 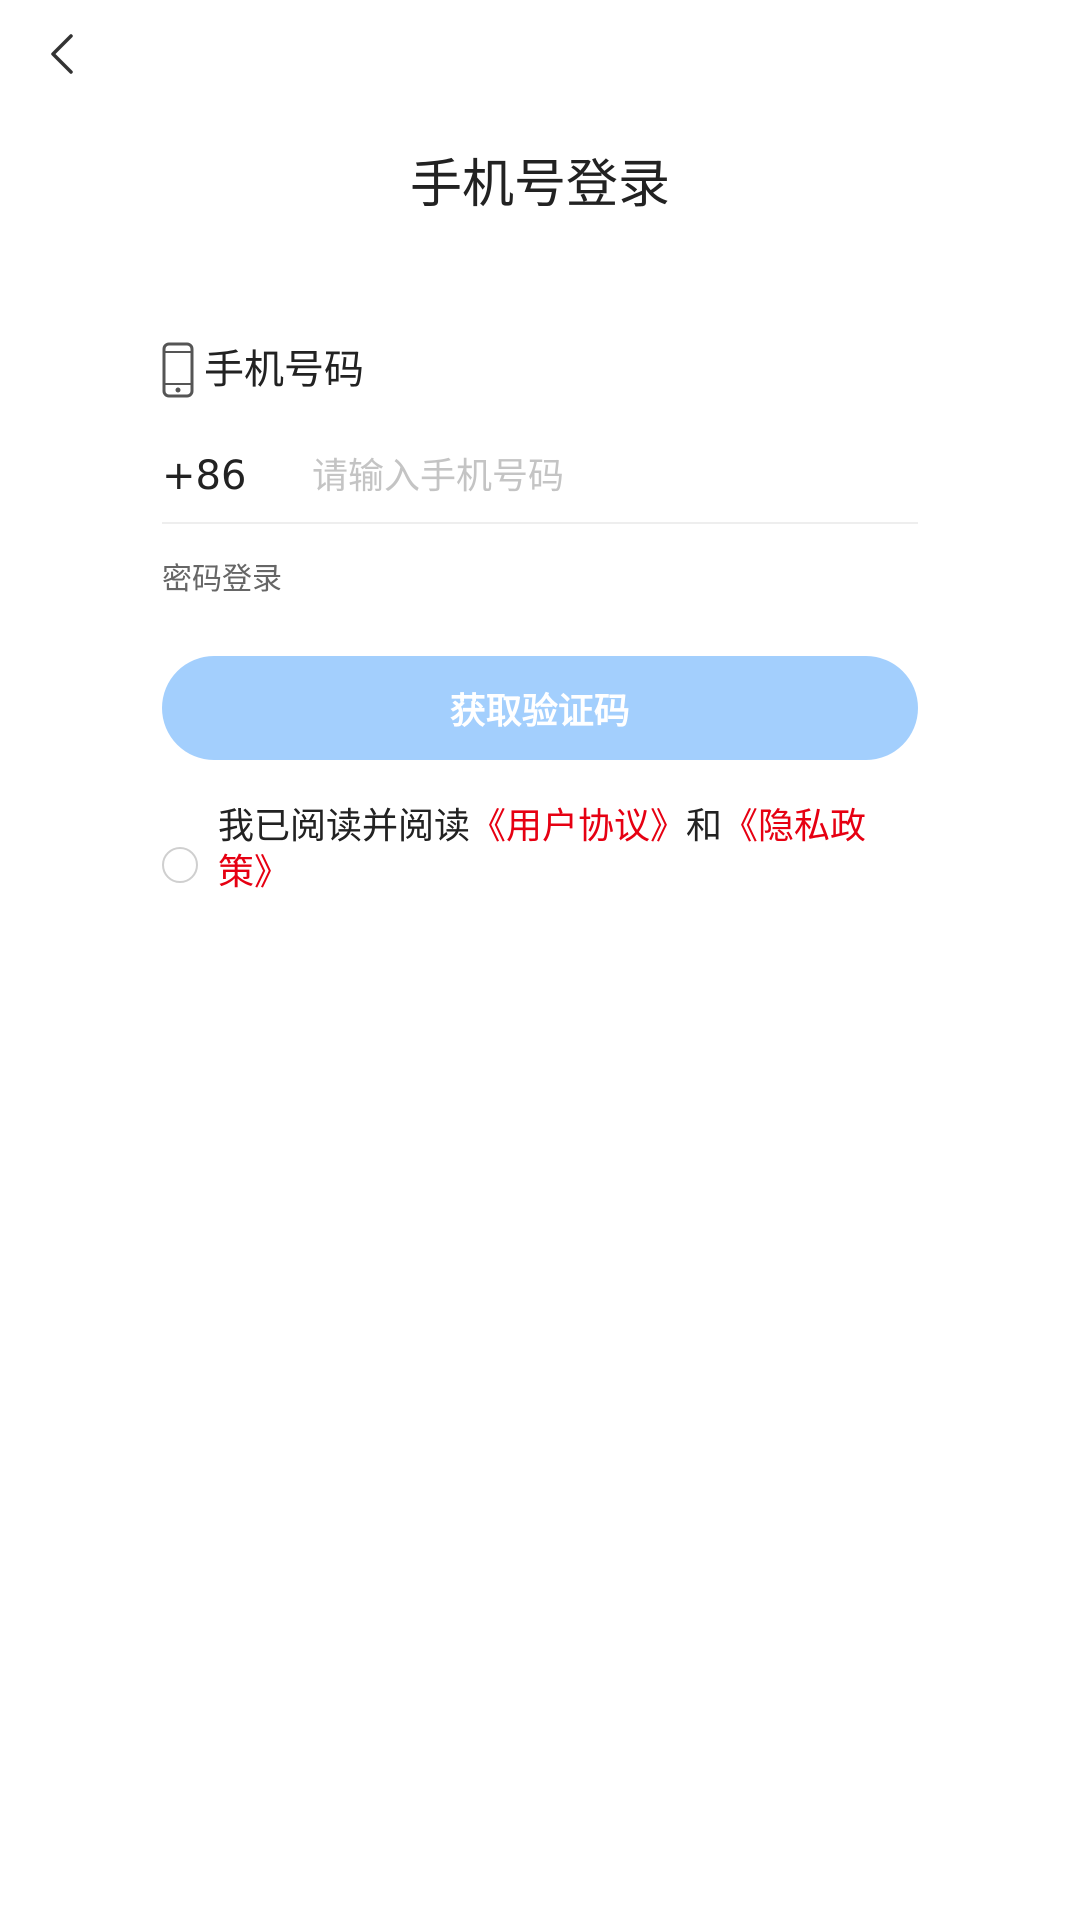 What do you see at coordinates (540, 708) in the screenshot?
I see `get-verification-code-button: 获取验证码` at bounding box center [540, 708].